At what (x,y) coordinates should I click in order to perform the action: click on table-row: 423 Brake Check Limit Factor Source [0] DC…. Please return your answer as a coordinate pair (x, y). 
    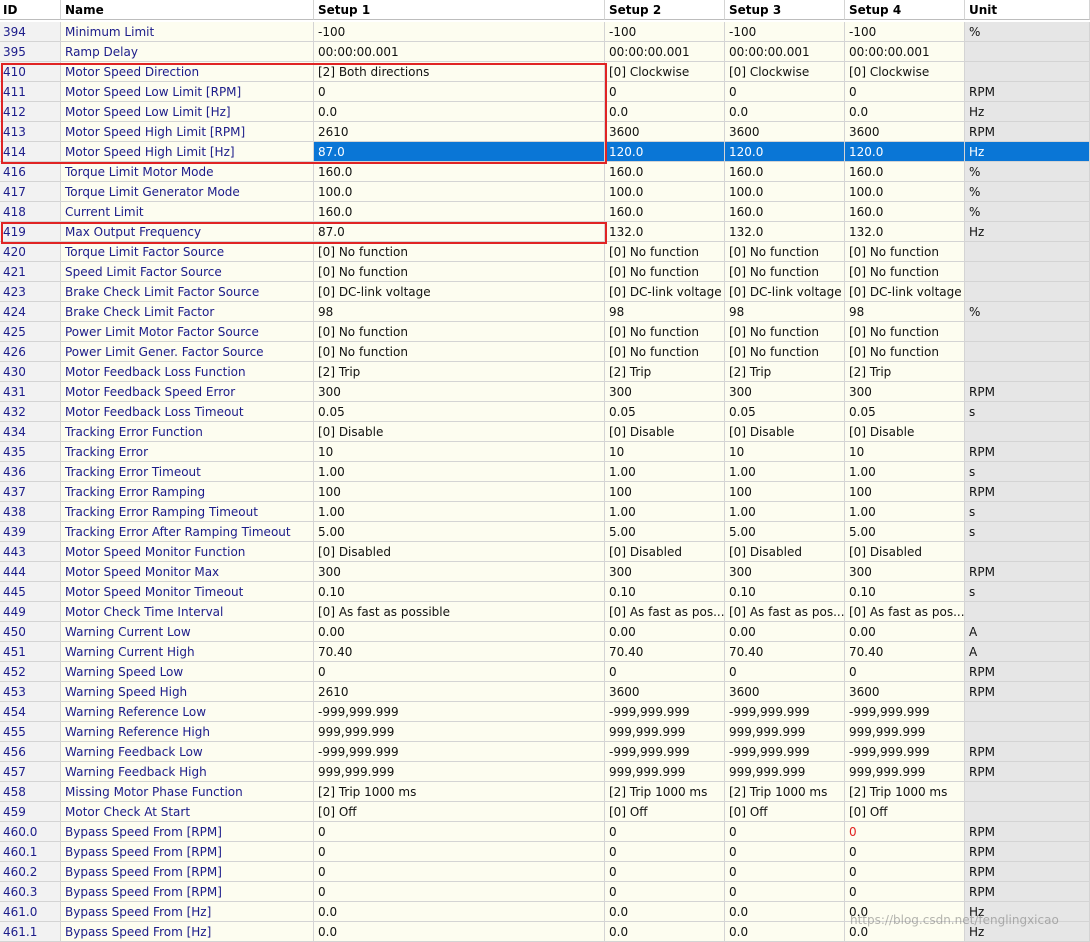
    Looking at the image, I should click on (545, 292).